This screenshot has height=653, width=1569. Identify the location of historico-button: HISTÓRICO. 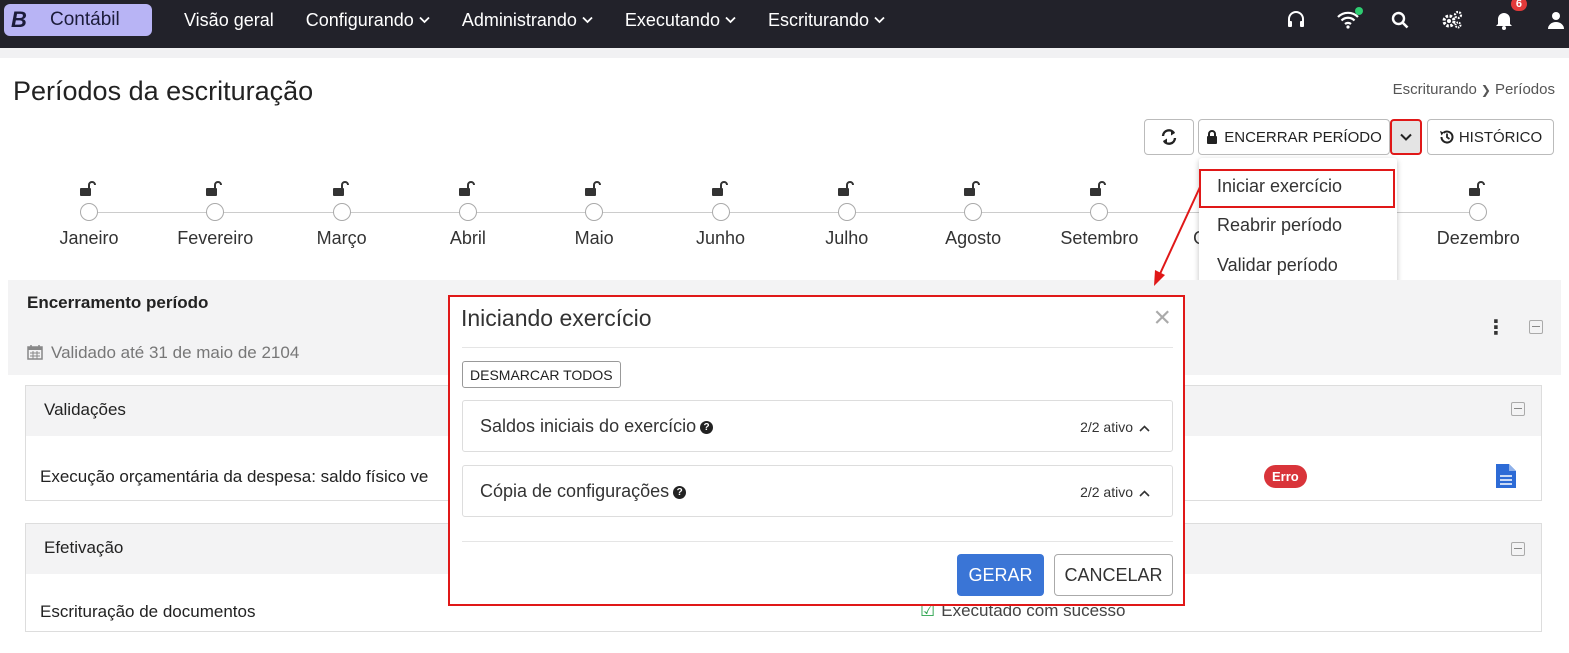
(1490, 137).